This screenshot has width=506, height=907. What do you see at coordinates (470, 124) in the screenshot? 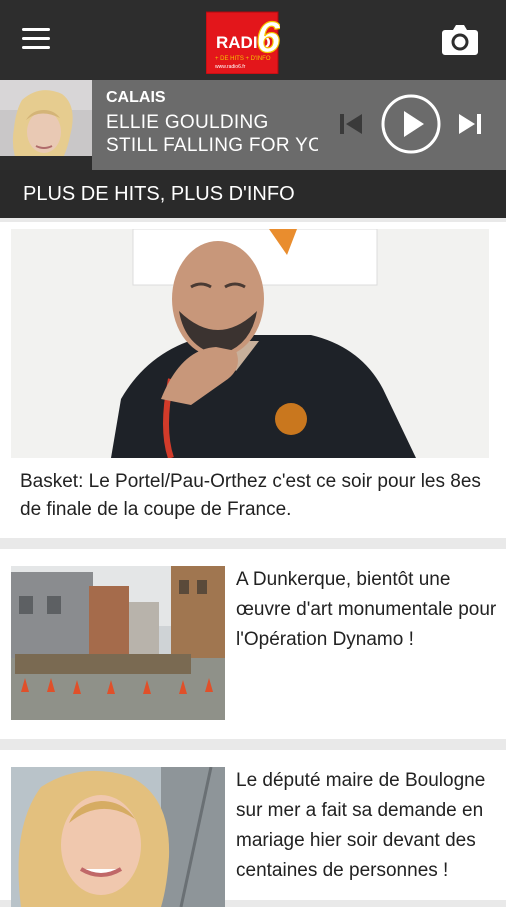
I see `skip-next-icon` at bounding box center [470, 124].